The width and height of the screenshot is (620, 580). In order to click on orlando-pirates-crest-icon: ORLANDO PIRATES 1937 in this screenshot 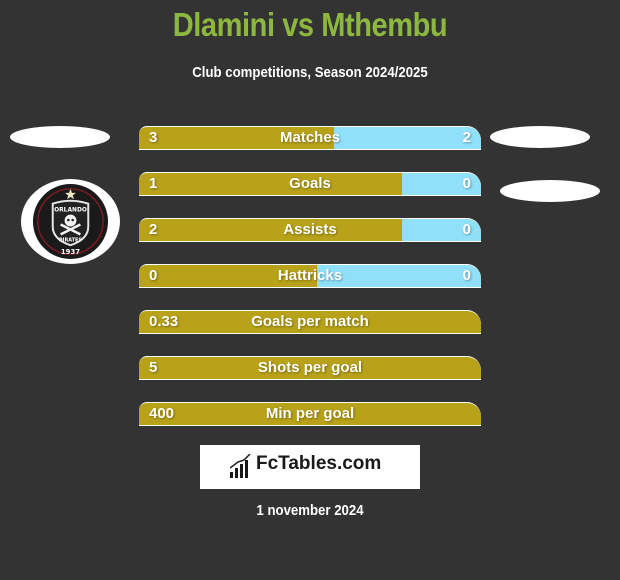, I will do `click(70, 221)`.